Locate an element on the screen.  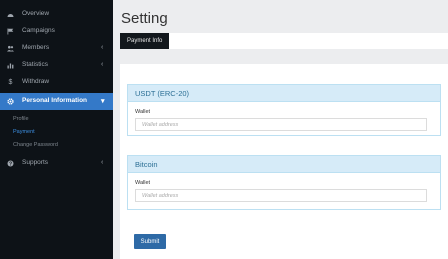
sidebar-item-label: Overview is located at coordinates (36, 13).